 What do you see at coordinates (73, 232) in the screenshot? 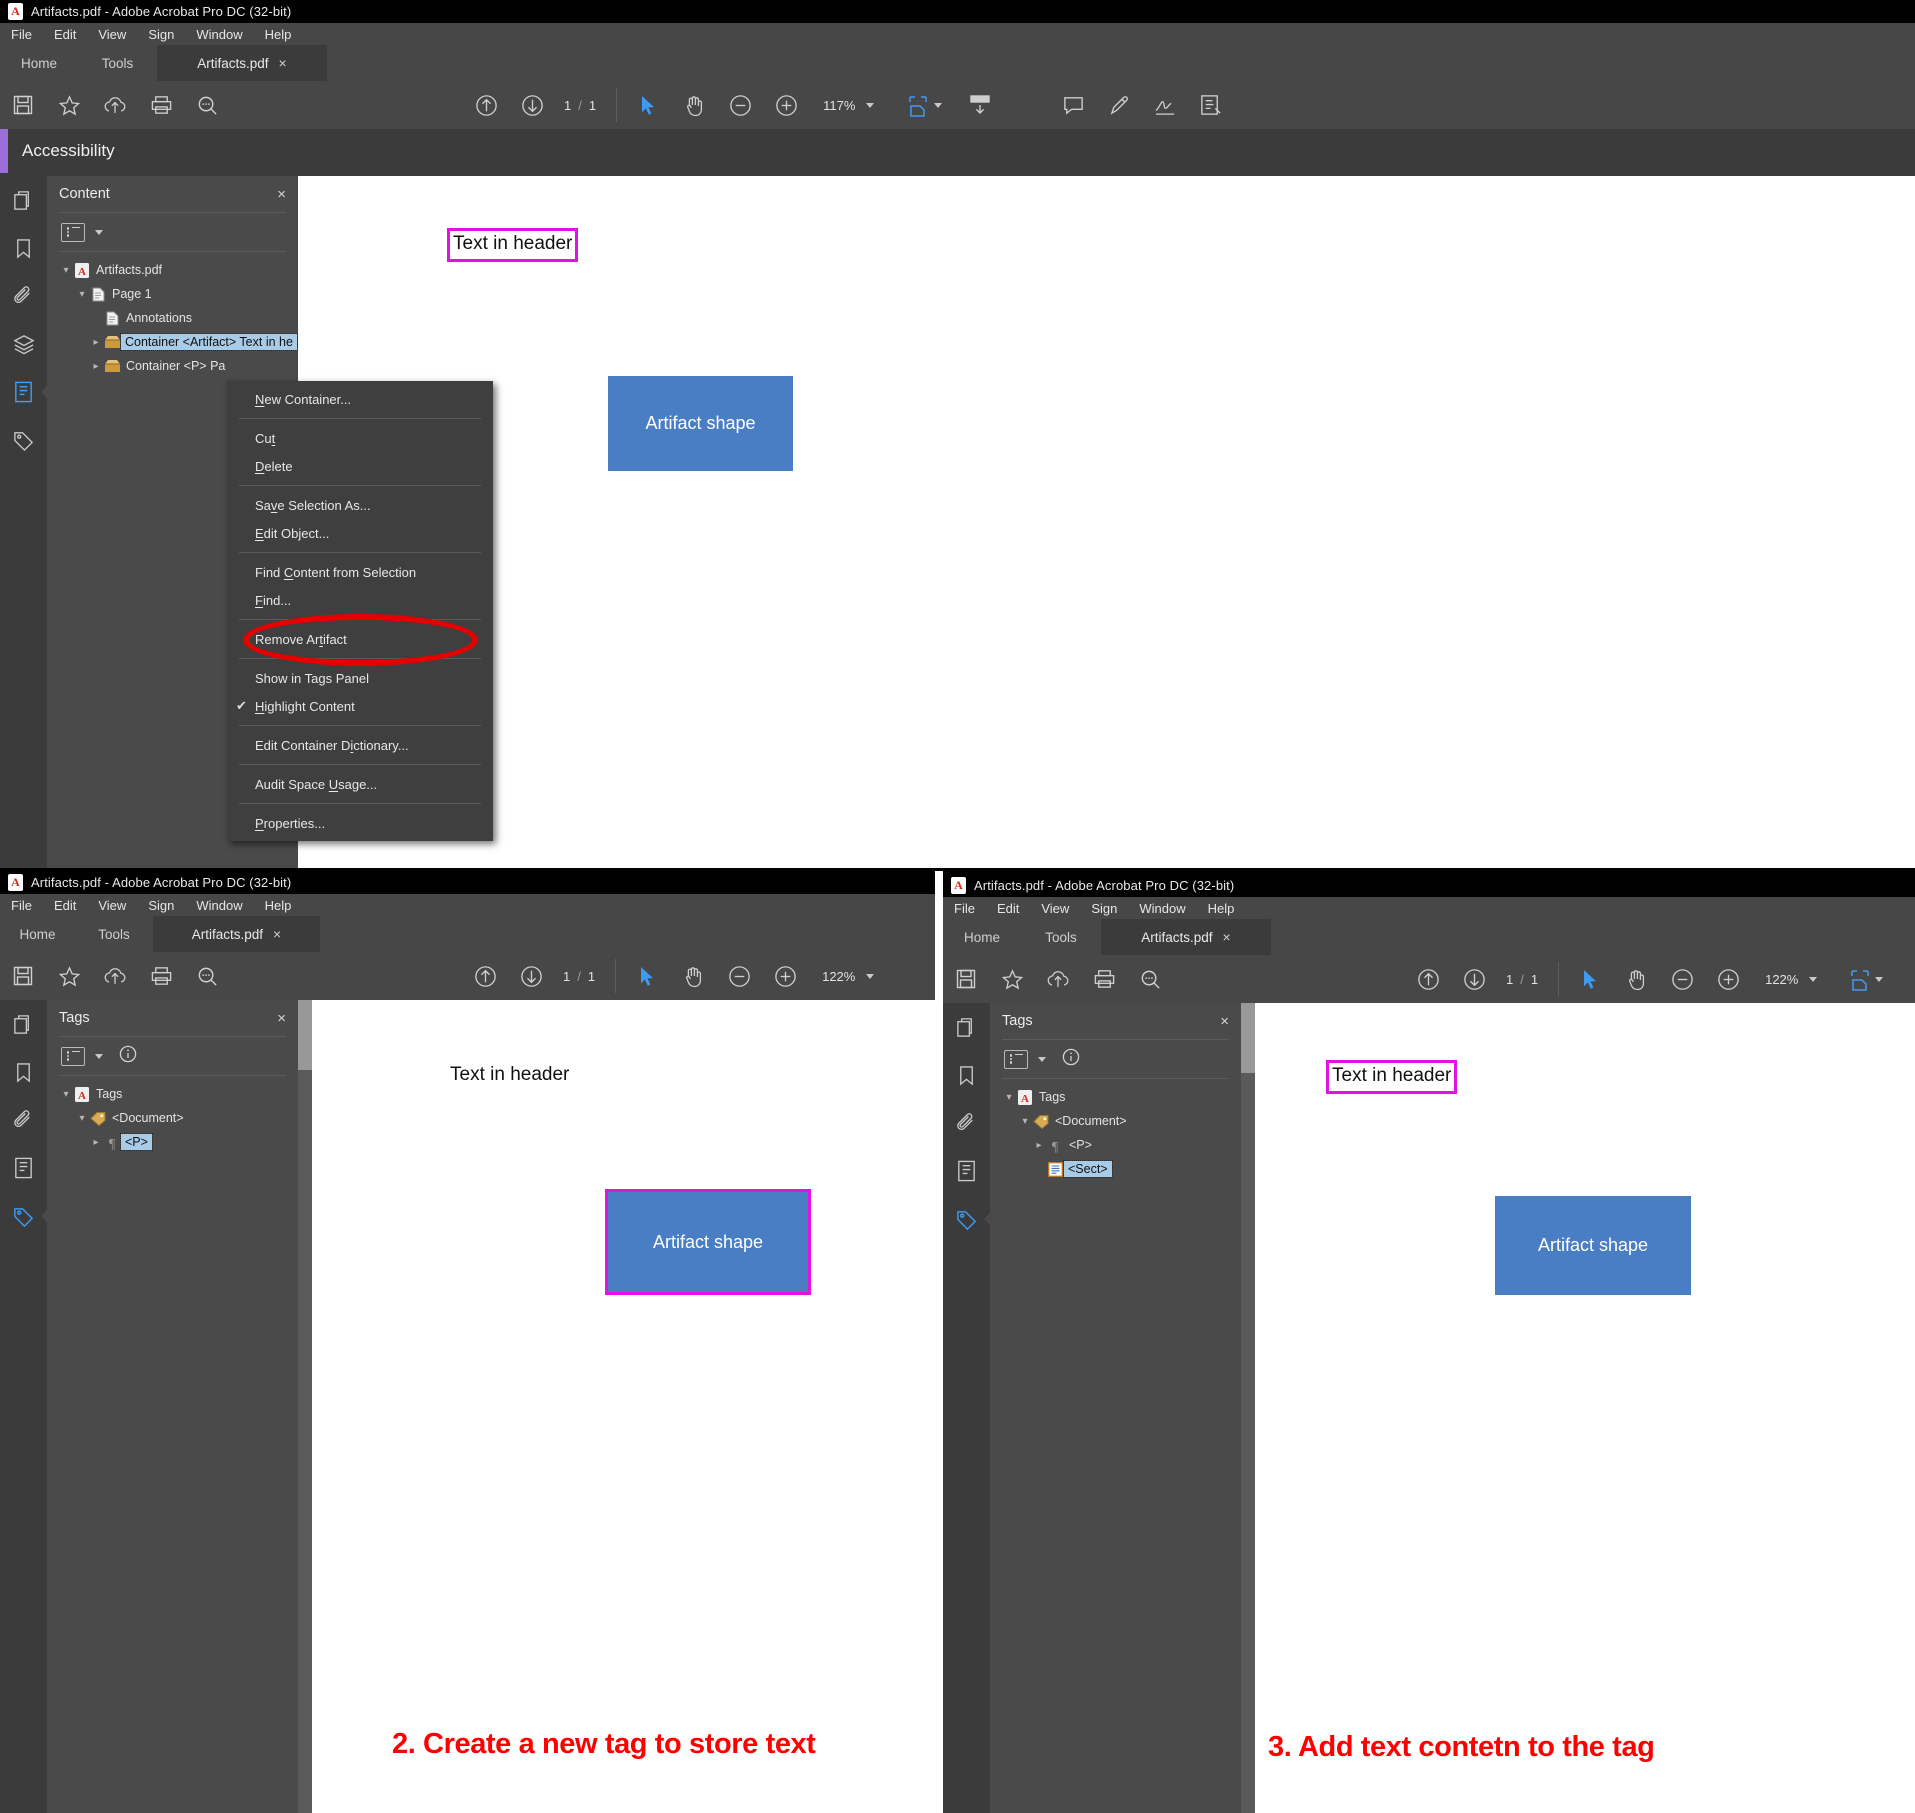
I see `options-menu-icon` at bounding box center [73, 232].